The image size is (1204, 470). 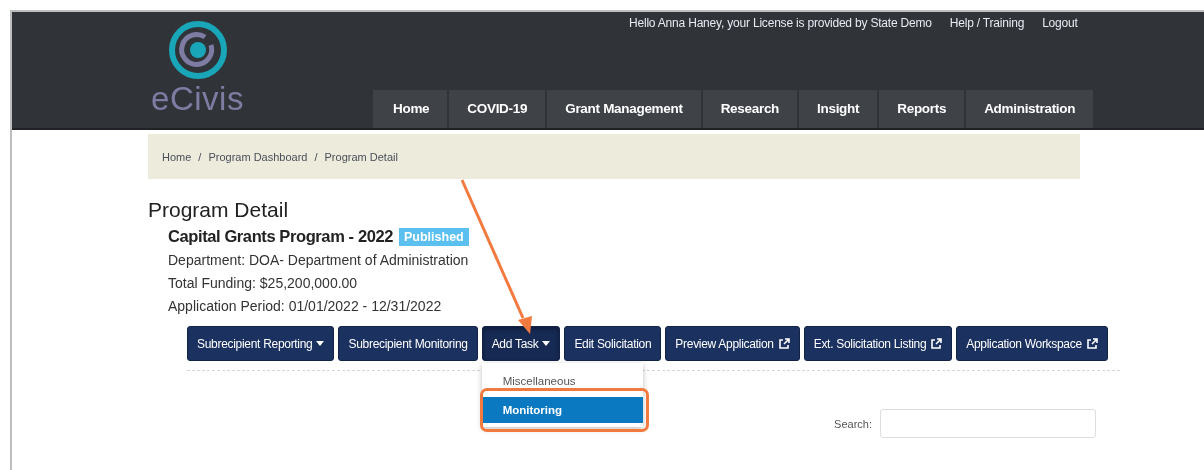 What do you see at coordinates (305, 306) in the screenshot?
I see `program-detail-text: Application Period: 01/01/2022 - 12/31/2022` at bounding box center [305, 306].